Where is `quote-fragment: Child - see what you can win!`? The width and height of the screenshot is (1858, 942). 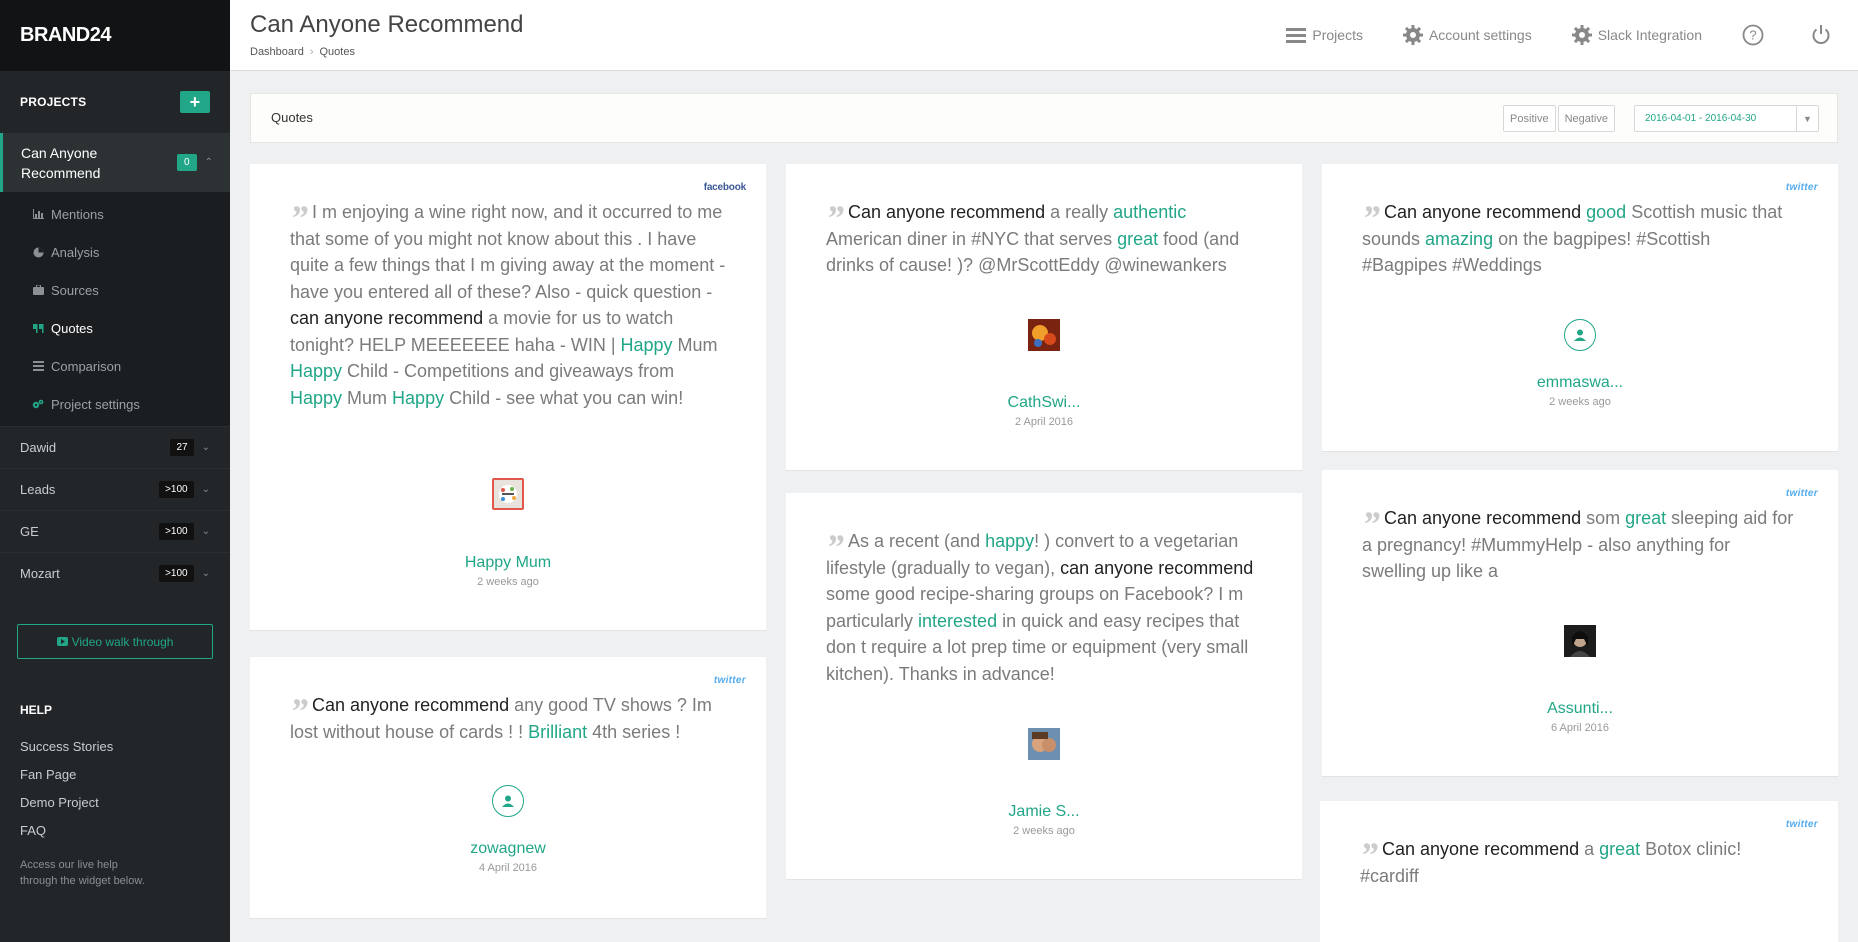 quote-fragment: Child - see what you can win! is located at coordinates (564, 397).